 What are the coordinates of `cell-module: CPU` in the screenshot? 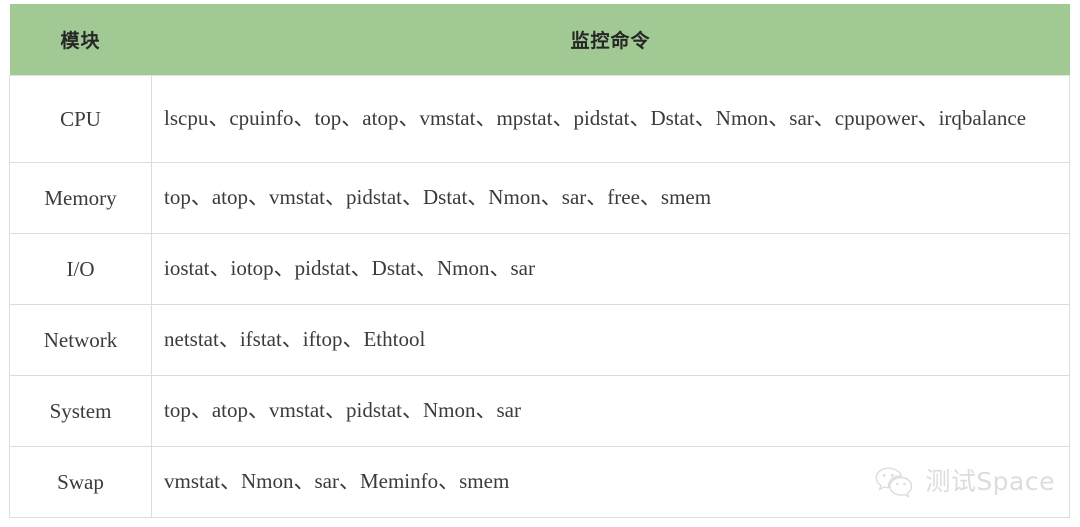 It's located at (80, 119).